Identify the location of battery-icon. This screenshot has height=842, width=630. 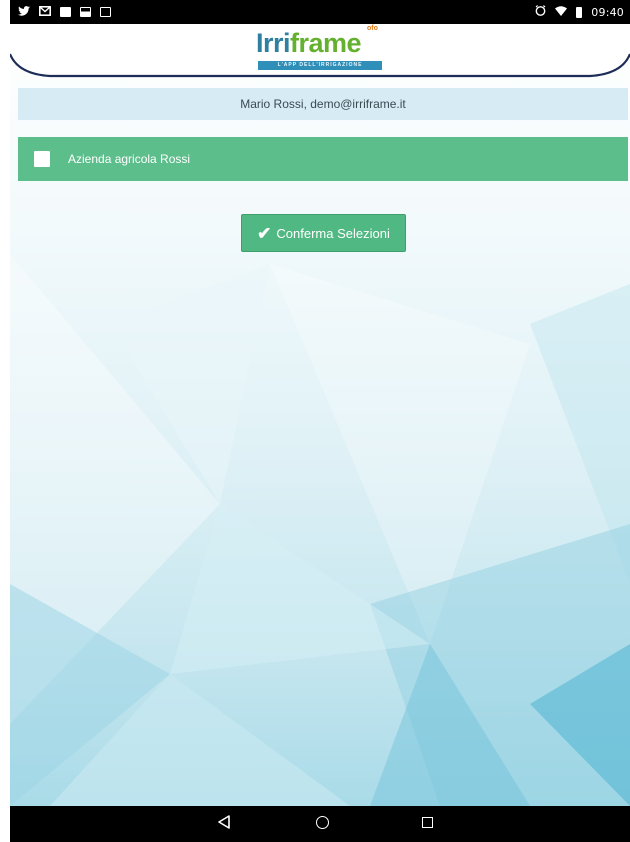
(579, 12).